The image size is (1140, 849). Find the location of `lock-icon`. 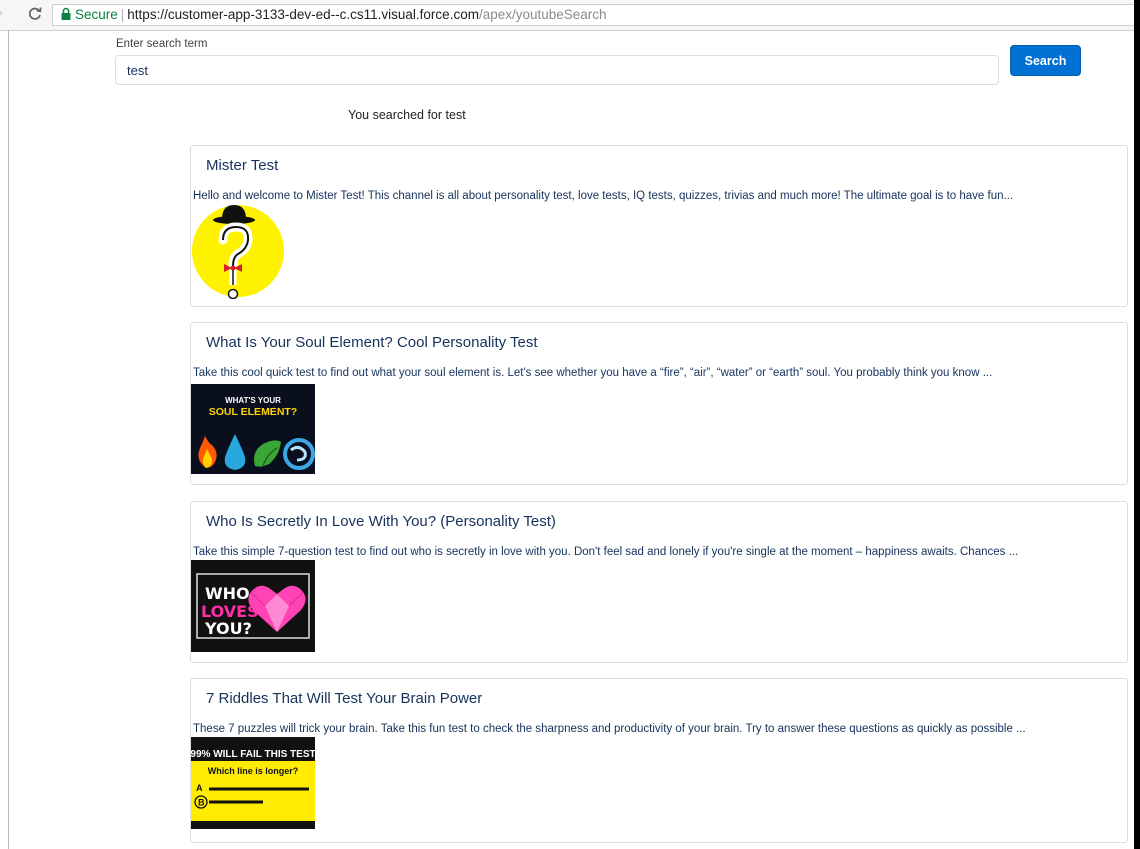

lock-icon is located at coordinates (66, 14).